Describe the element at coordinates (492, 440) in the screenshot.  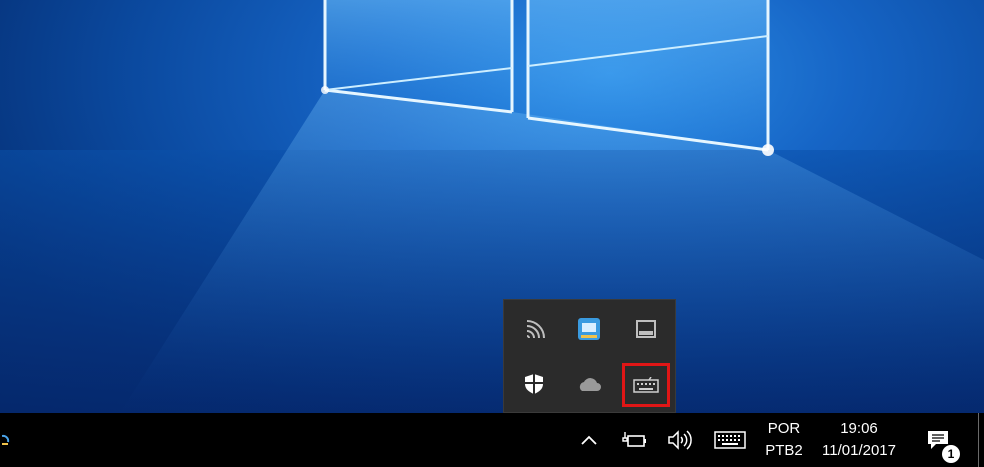
I see `taskbar: POR PTB2 19:06 11/01/2017 1` at that location.